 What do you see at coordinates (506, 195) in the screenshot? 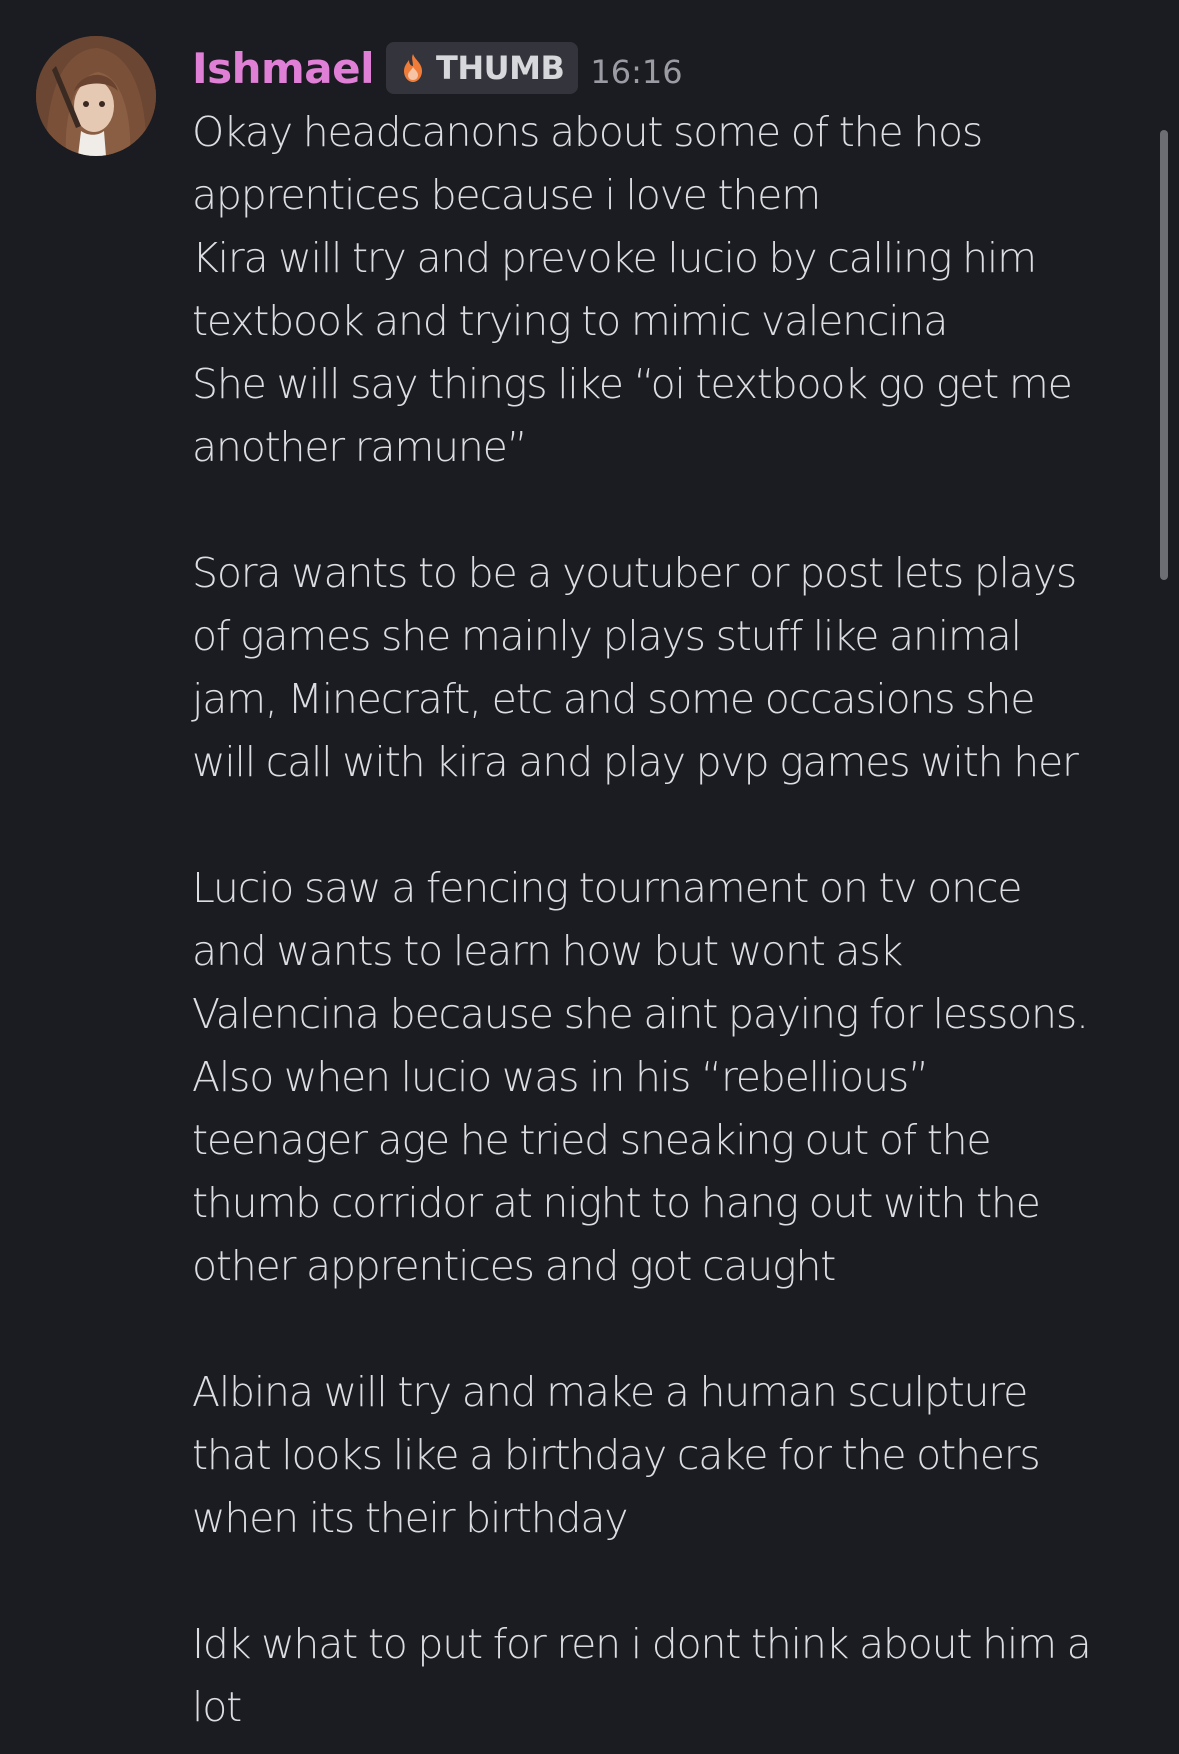
I see `message-line: apprentices because i love them` at bounding box center [506, 195].